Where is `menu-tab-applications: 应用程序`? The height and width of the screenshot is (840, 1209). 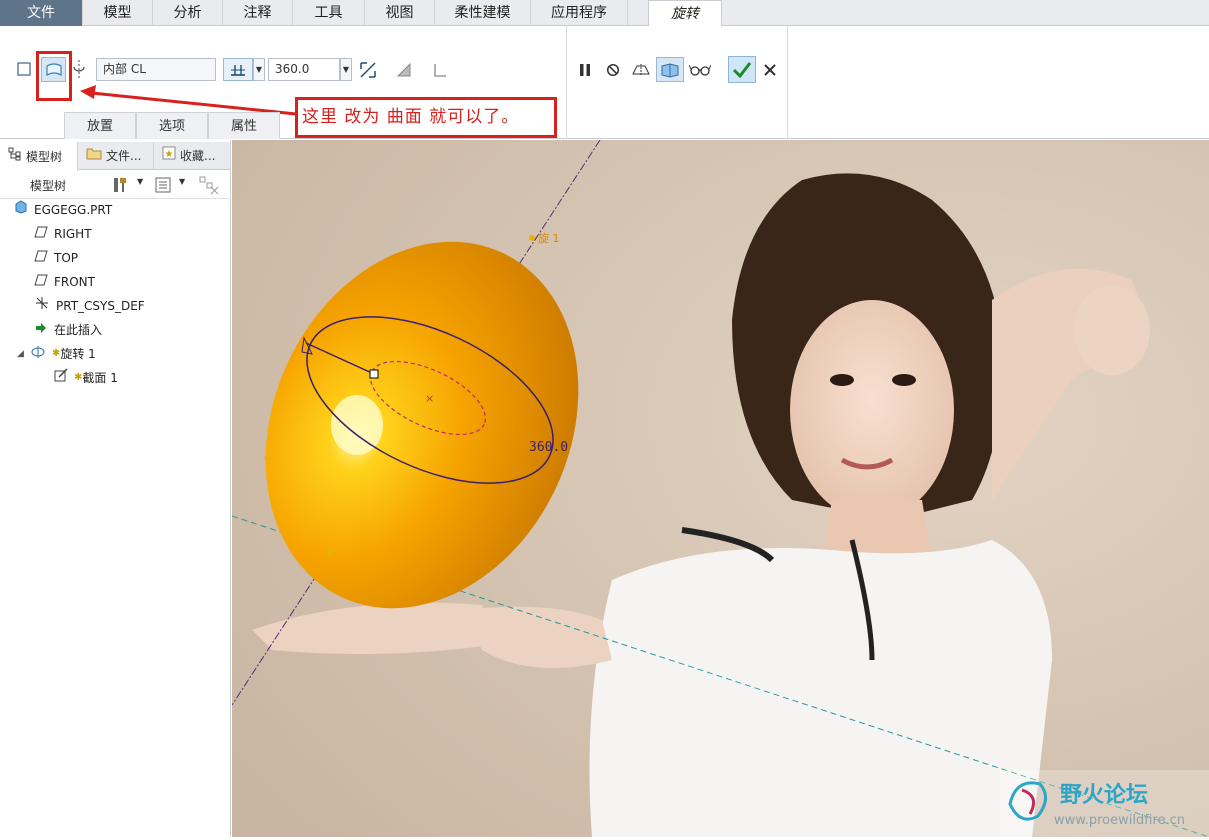 menu-tab-applications: 应用程序 is located at coordinates (579, 13).